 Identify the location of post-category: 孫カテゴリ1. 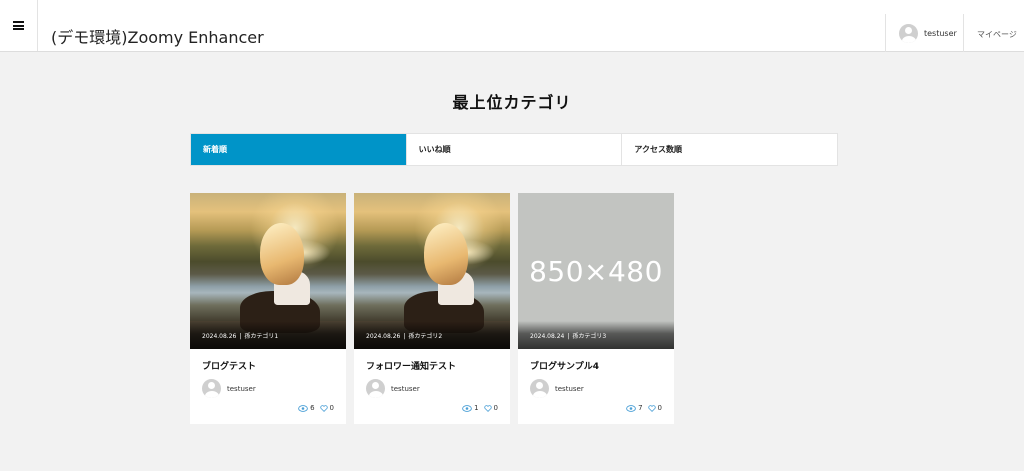
(261, 335).